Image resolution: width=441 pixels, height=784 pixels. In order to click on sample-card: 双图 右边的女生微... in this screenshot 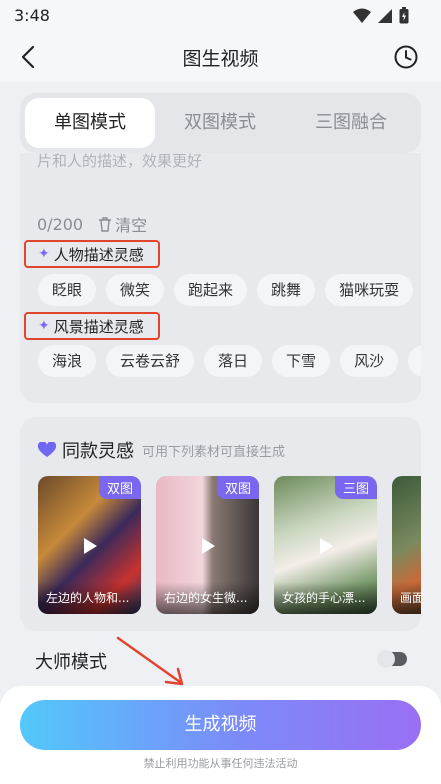, I will do `click(207, 545)`.